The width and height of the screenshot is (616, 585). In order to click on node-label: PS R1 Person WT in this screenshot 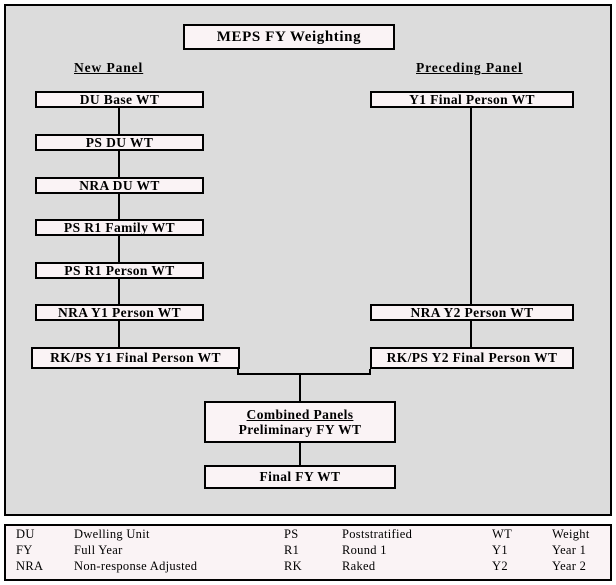, I will do `click(119, 270)`.